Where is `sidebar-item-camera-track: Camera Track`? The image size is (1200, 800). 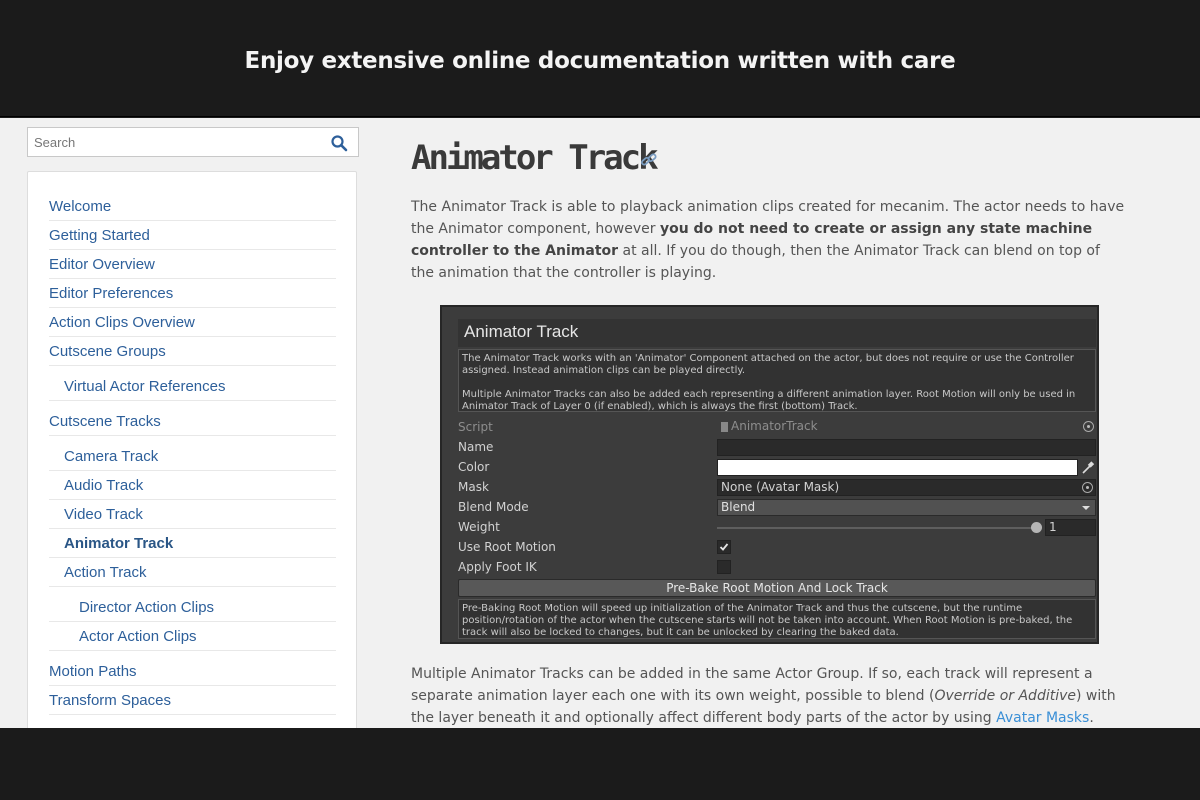 sidebar-item-camera-track: Camera Track is located at coordinates (192, 456).